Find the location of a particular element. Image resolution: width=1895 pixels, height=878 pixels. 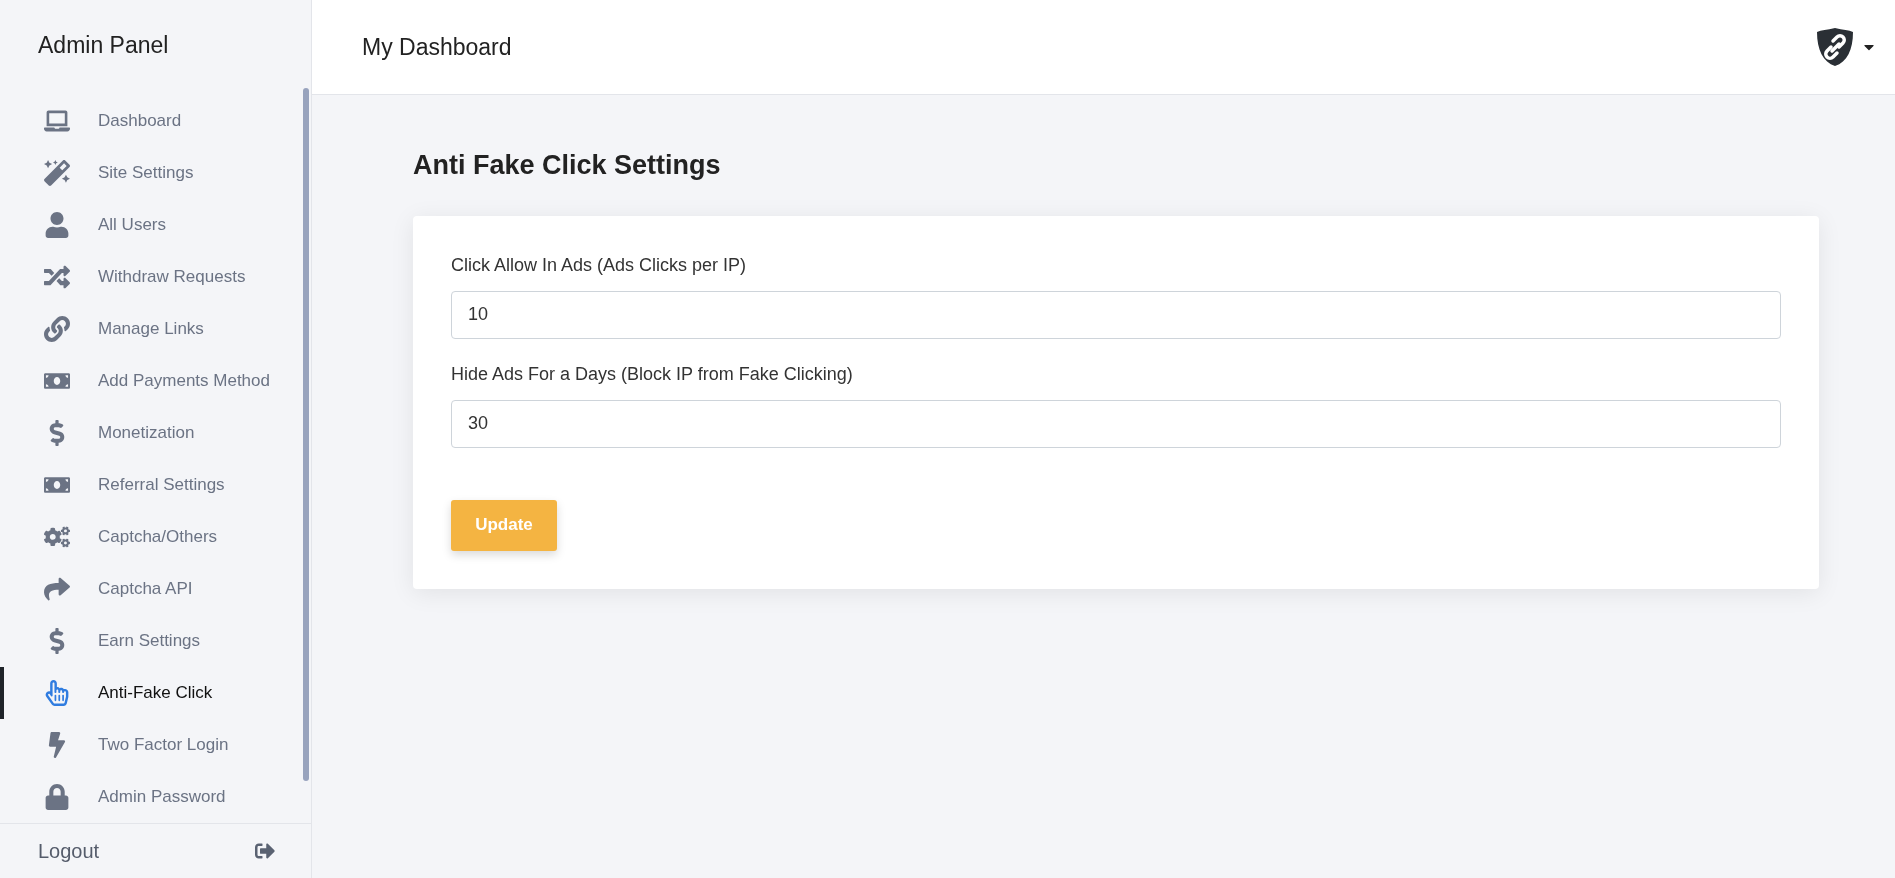

field-label: Click Allow In Ads (Ads Clicks per IP) is located at coordinates (599, 265).